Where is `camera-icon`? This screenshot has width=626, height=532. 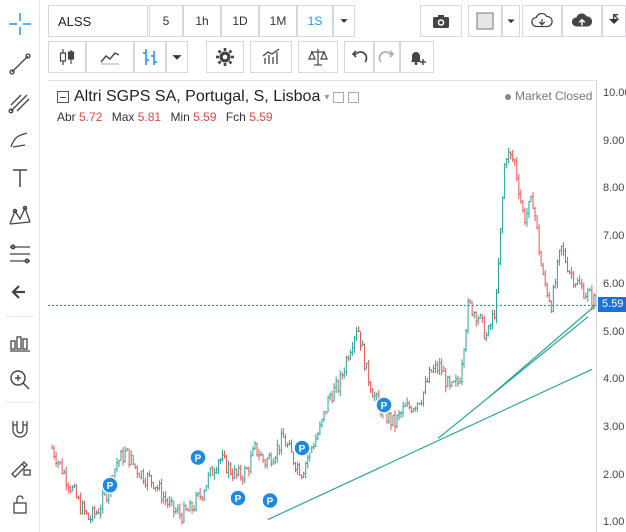
camera-icon is located at coordinates (441, 21).